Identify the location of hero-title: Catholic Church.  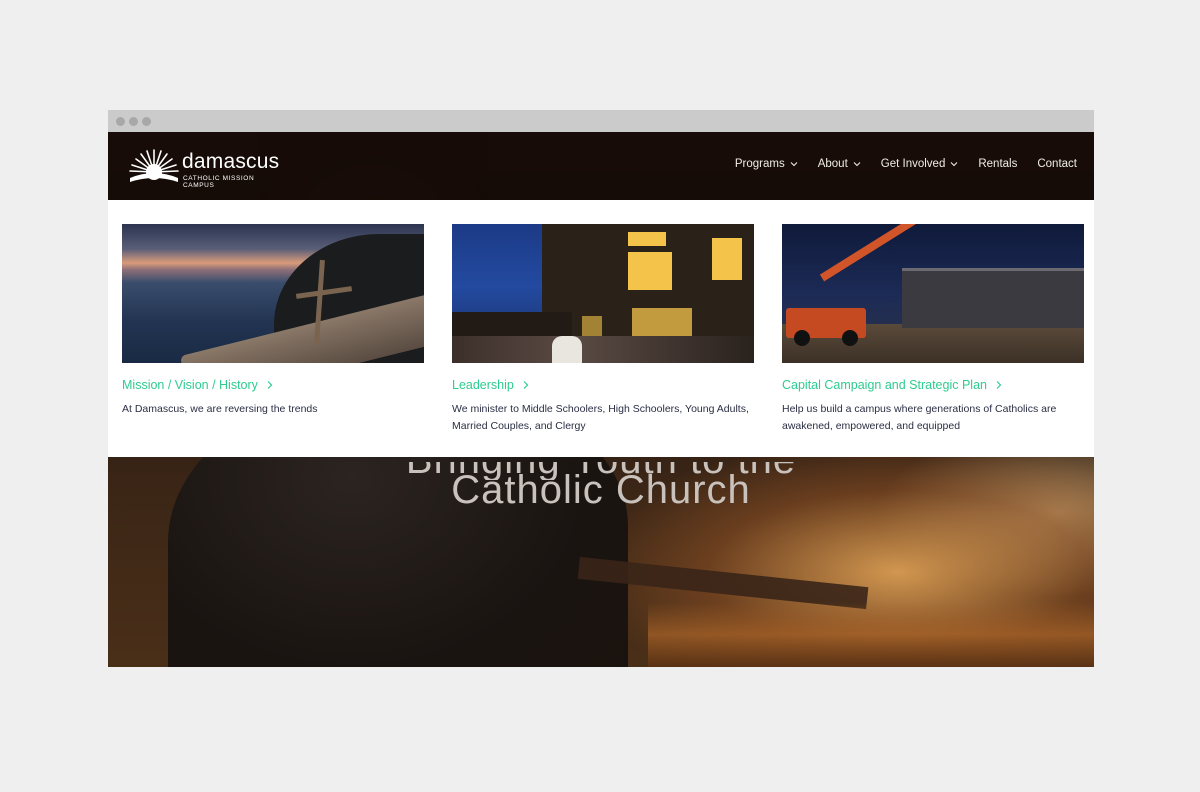
(601, 490).